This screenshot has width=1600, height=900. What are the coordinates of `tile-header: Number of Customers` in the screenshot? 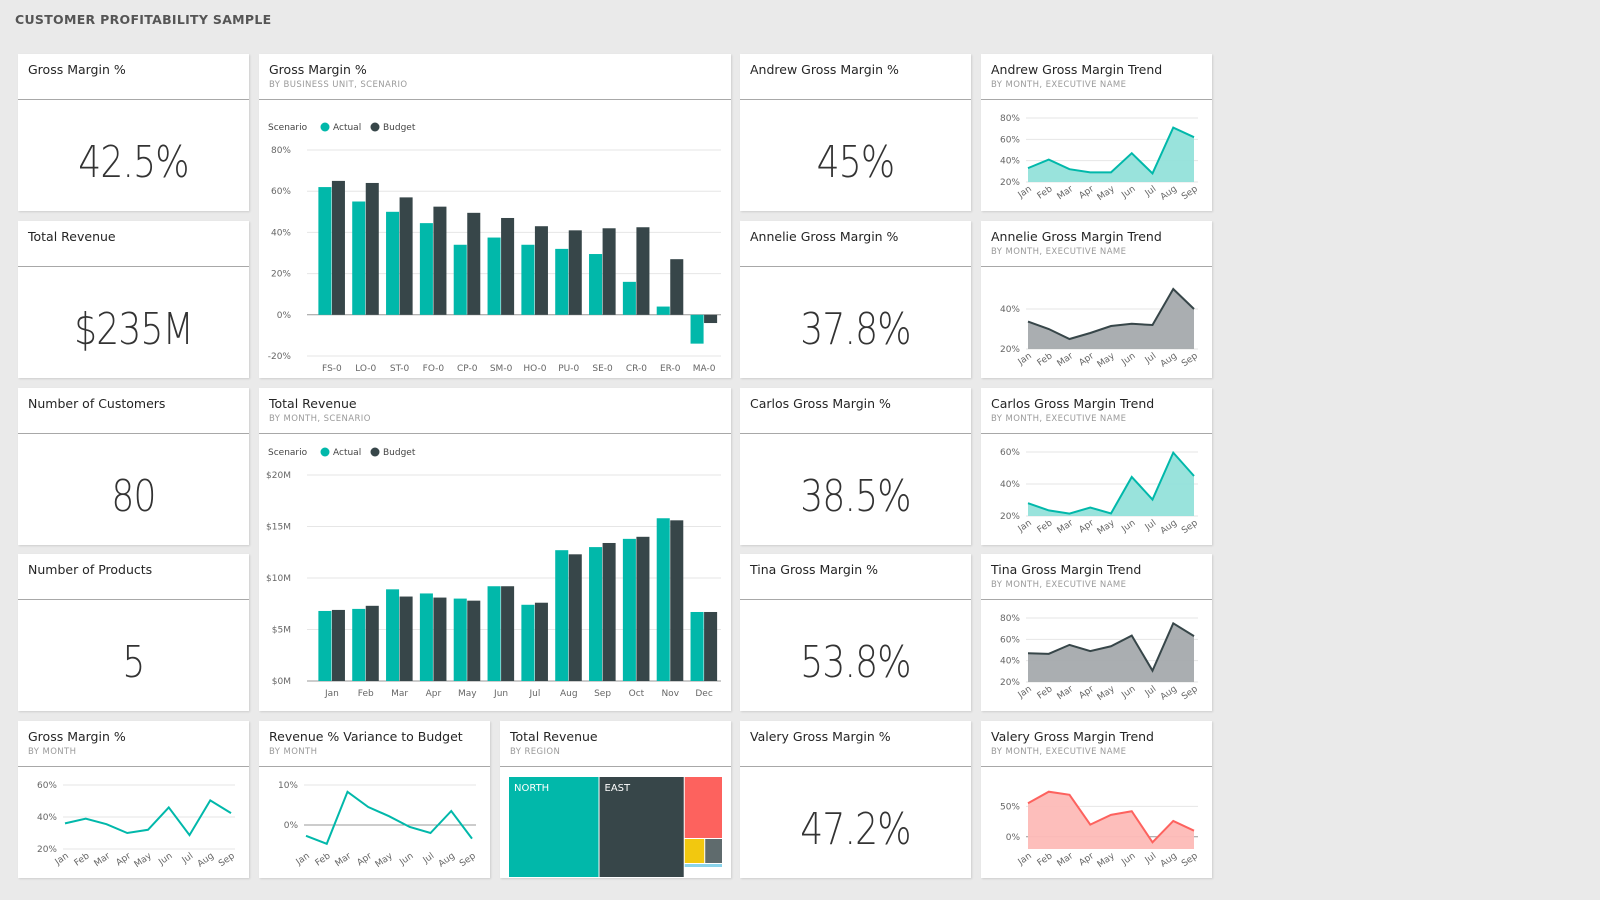 It's located at (133, 411).